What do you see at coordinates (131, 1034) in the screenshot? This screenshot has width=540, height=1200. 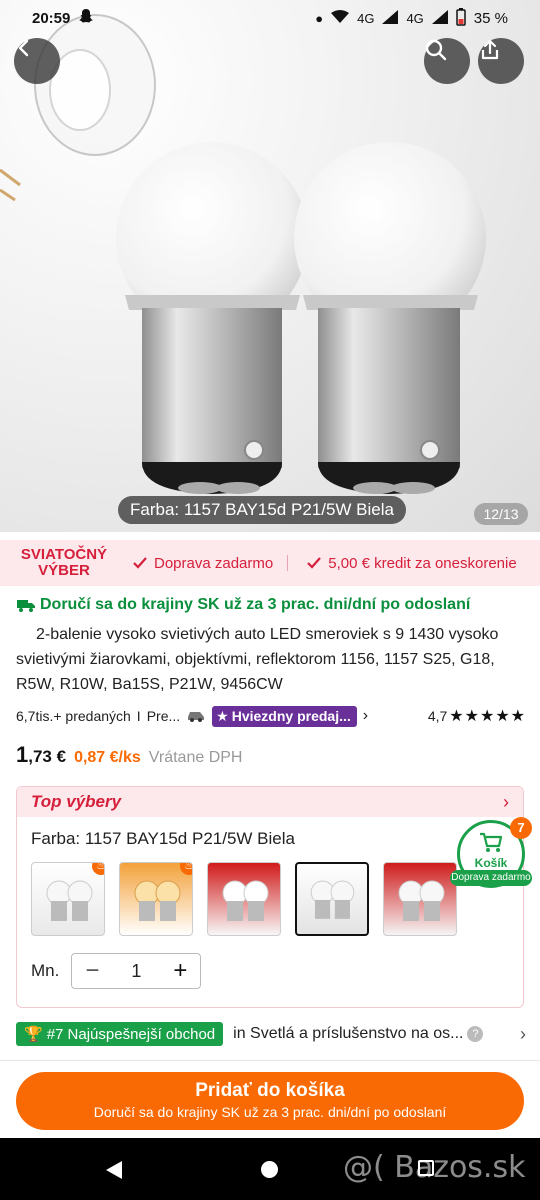 I see `store-rank-label: #7 Najúspešnejší obchod` at bounding box center [131, 1034].